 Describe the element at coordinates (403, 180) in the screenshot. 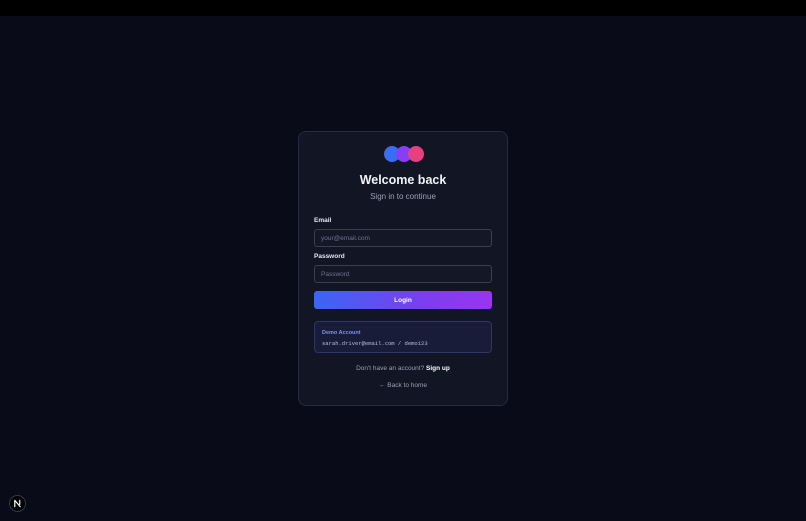

I see `page-title: Welcome back` at that location.